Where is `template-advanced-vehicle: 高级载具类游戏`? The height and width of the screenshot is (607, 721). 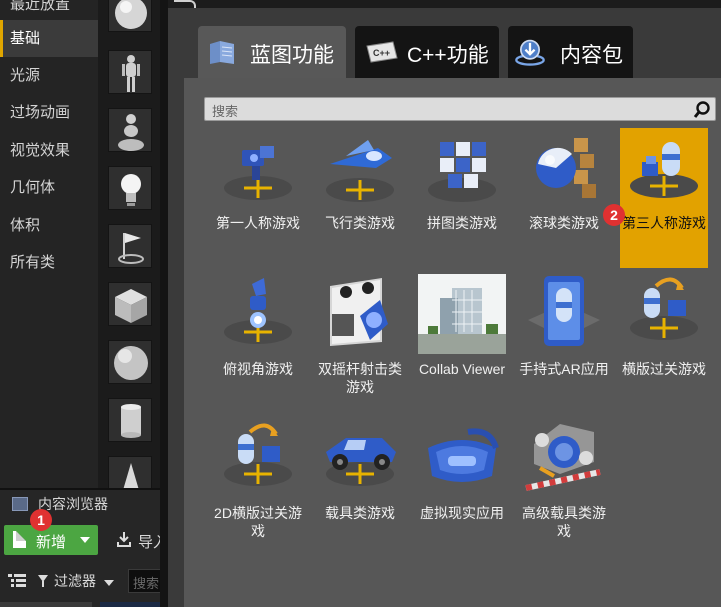 template-advanced-vehicle: 高级载具类游戏 is located at coordinates (564, 488).